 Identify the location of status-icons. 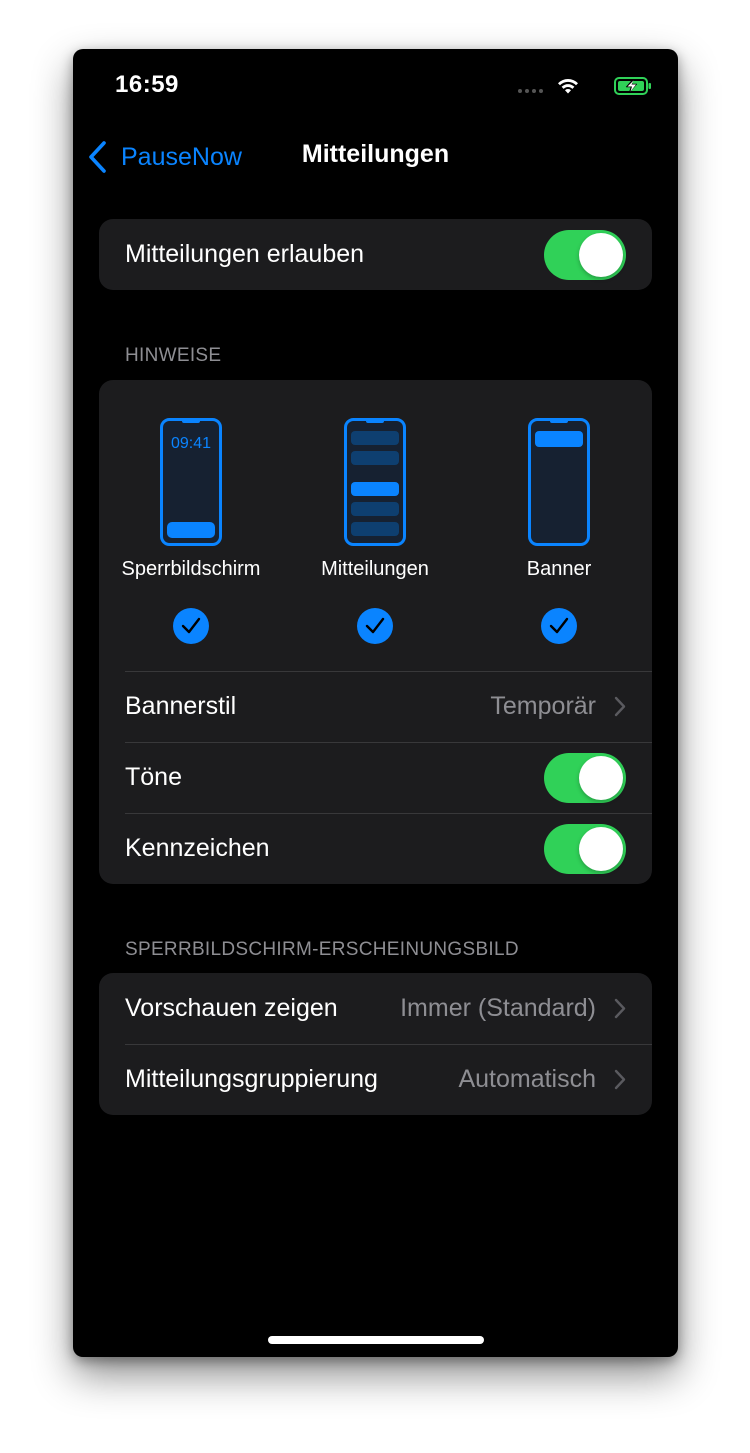
(582, 87).